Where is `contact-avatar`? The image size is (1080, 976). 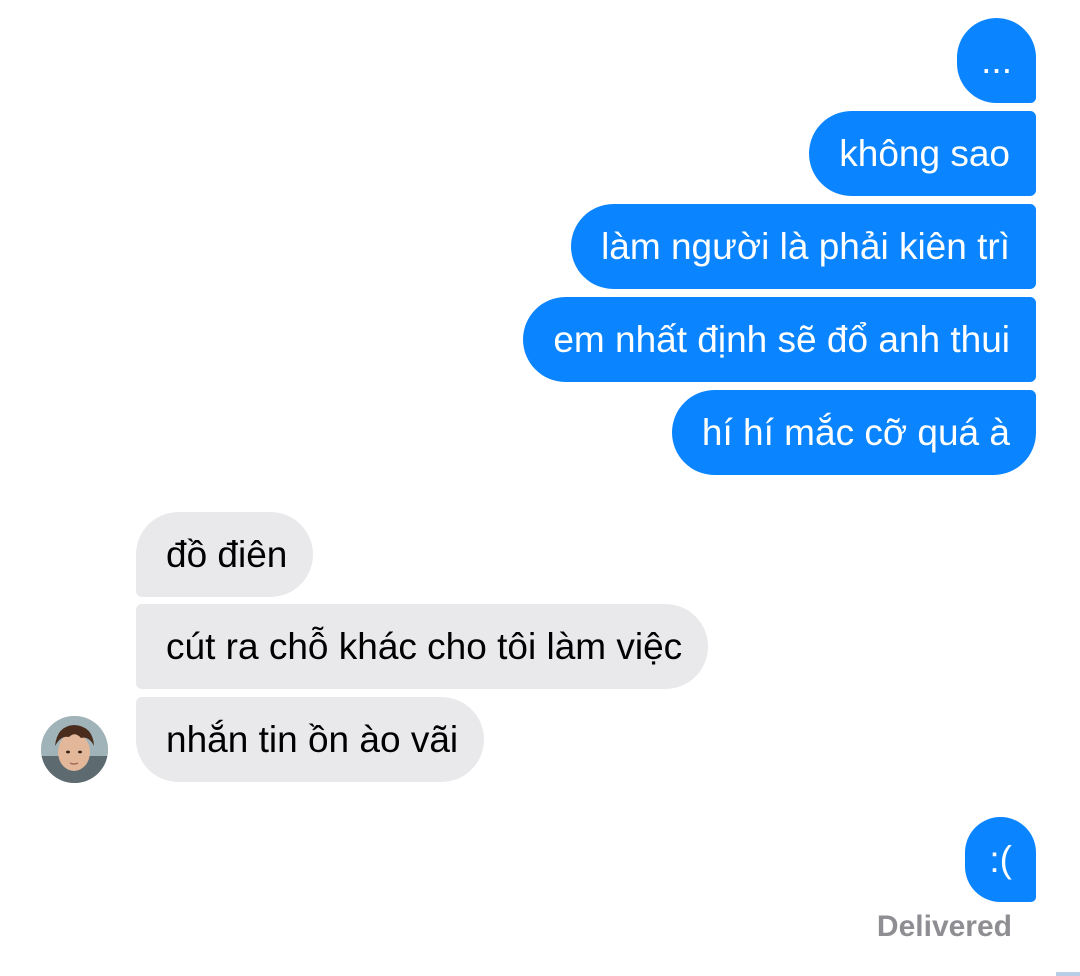 contact-avatar is located at coordinates (74, 749).